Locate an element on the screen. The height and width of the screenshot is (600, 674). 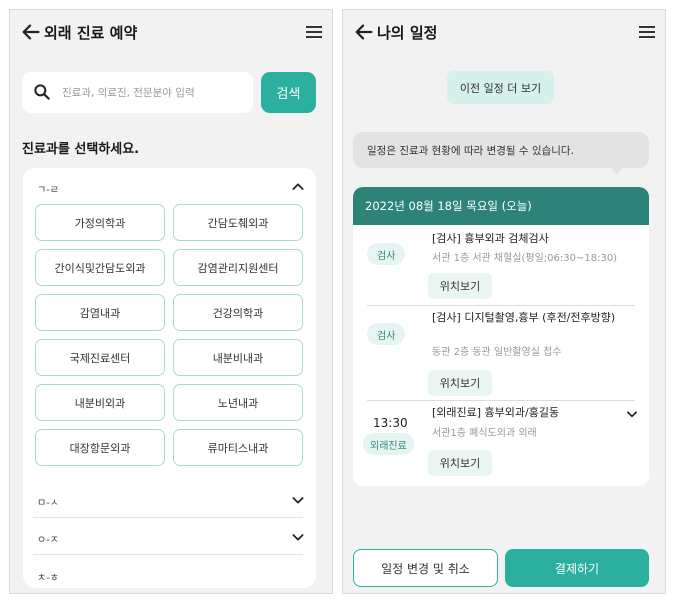
department-button: 감염관리지원센터 is located at coordinates (238, 267).